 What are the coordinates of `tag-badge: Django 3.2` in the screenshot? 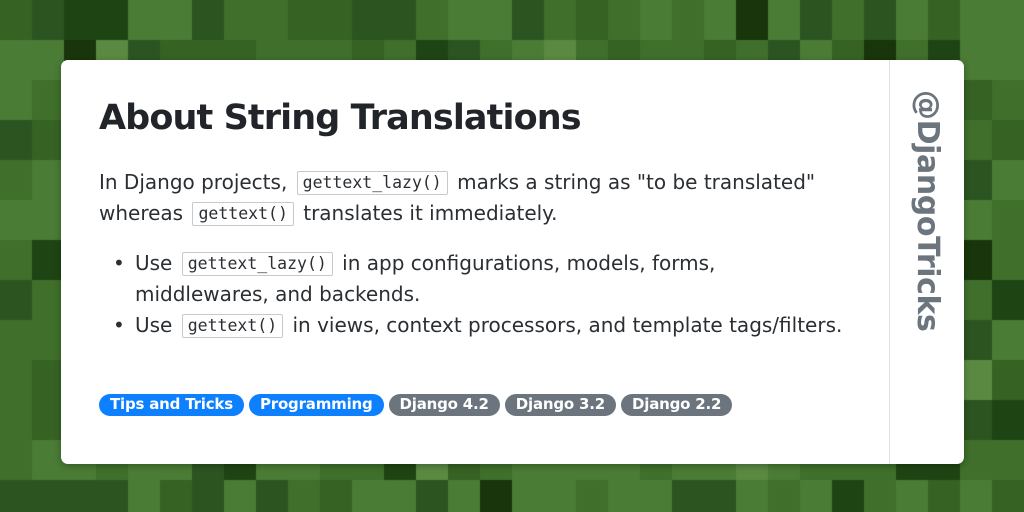 It's located at (560, 405).